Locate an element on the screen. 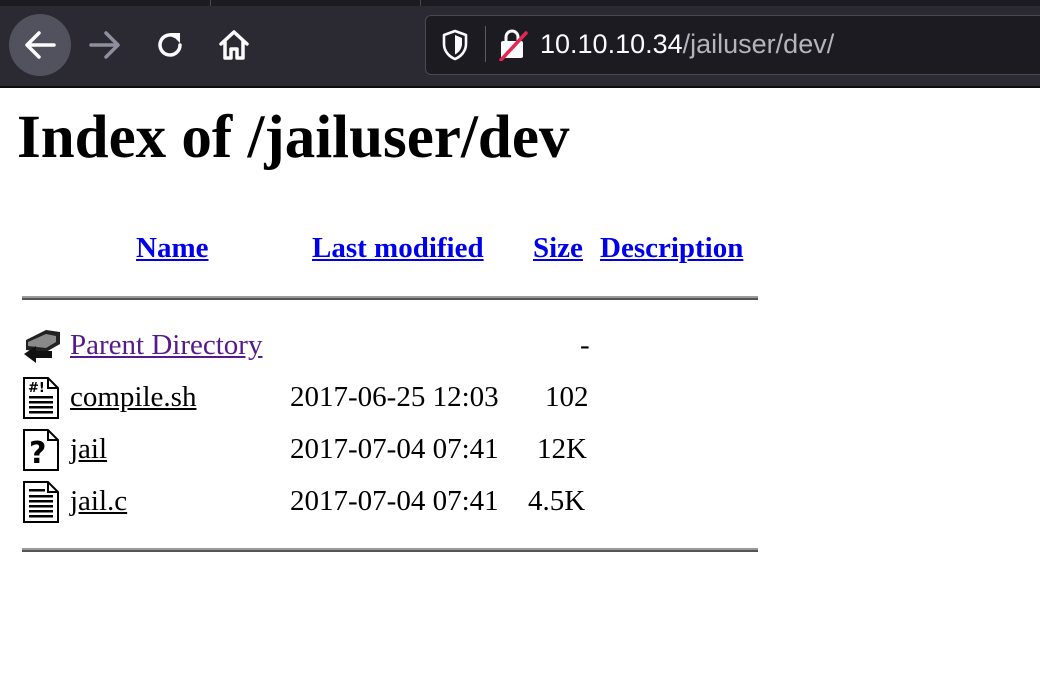 The height and width of the screenshot is (680, 1040). reload-icon is located at coordinates (170, 45).